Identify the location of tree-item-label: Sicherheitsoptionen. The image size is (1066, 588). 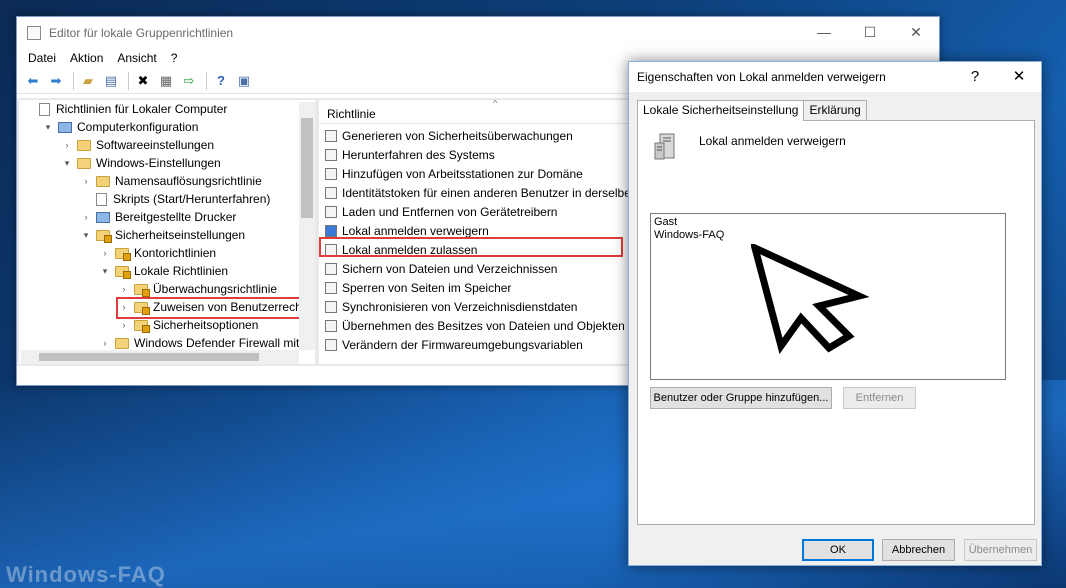
(206, 325).